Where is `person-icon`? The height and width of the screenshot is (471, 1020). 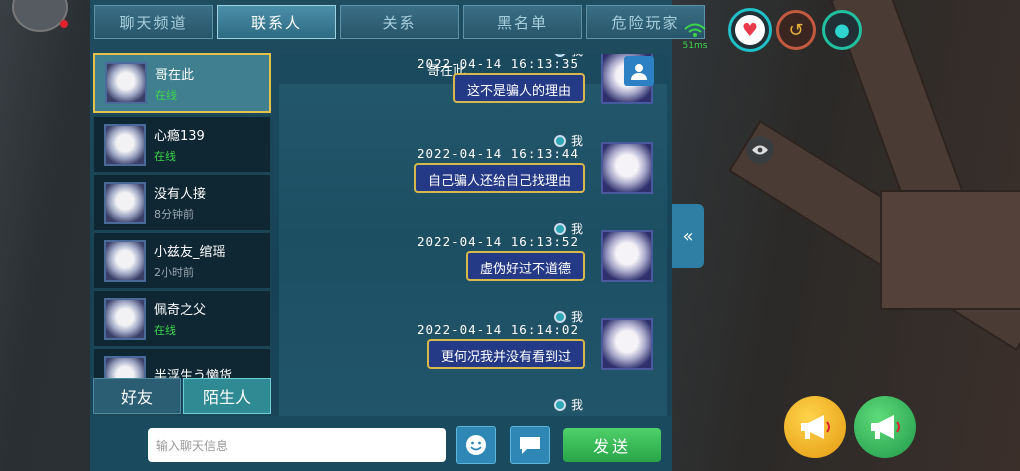
person-icon is located at coordinates (639, 72).